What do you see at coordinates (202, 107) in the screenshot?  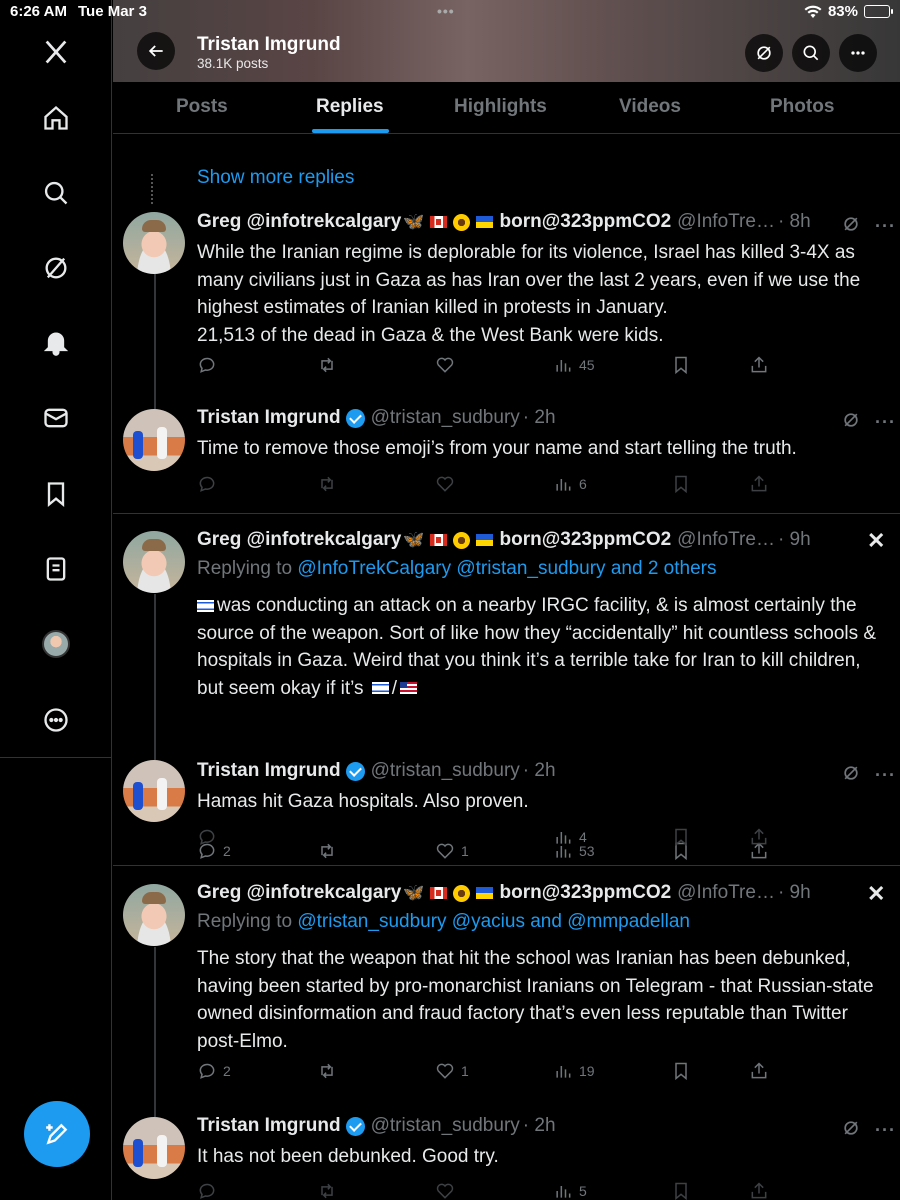 I see `tab-posts: Posts` at bounding box center [202, 107].